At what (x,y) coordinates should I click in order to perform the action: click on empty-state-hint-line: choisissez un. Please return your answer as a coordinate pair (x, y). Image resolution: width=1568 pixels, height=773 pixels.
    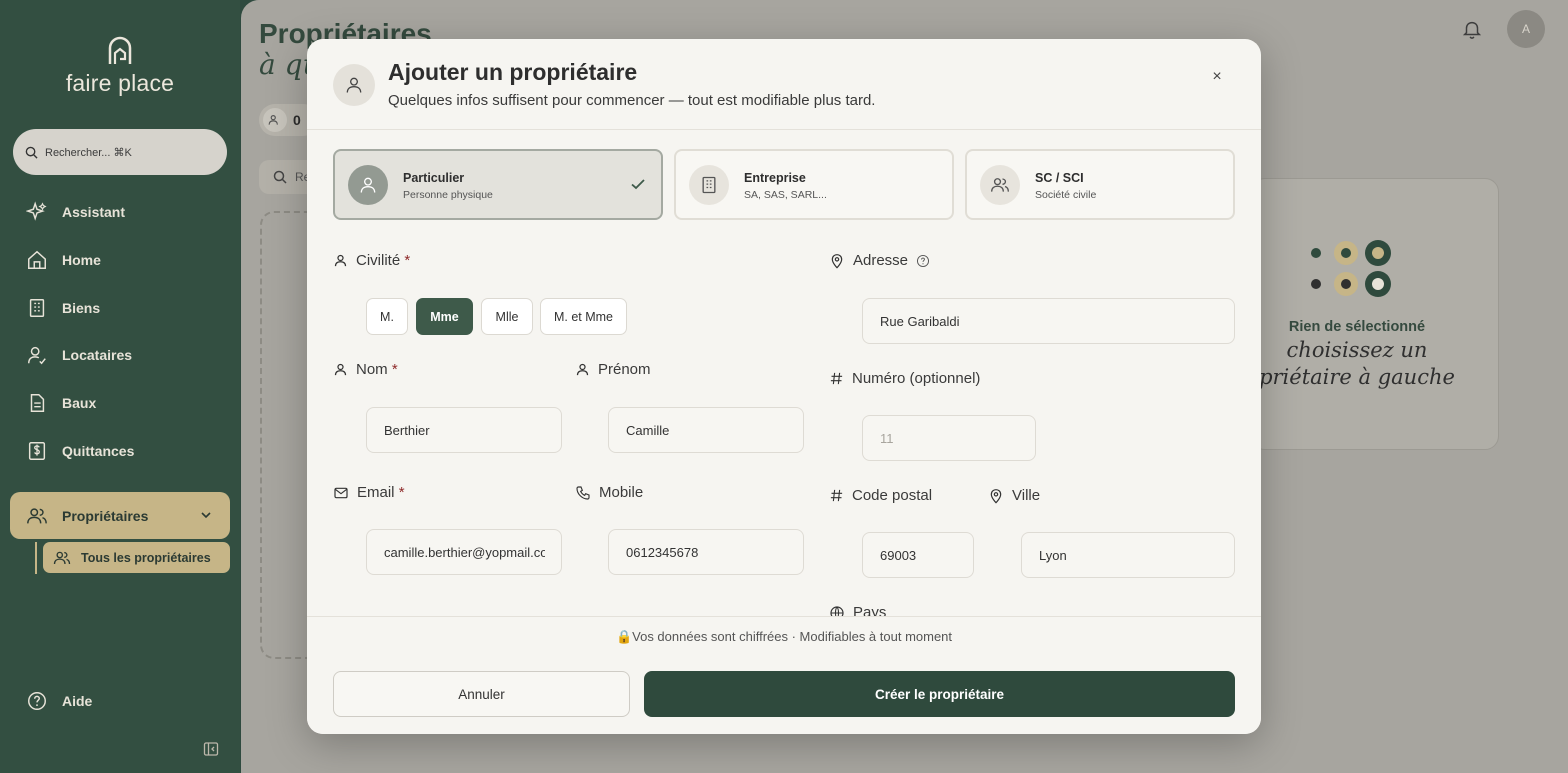
    Looking at the image, I should click on (1357, 350).